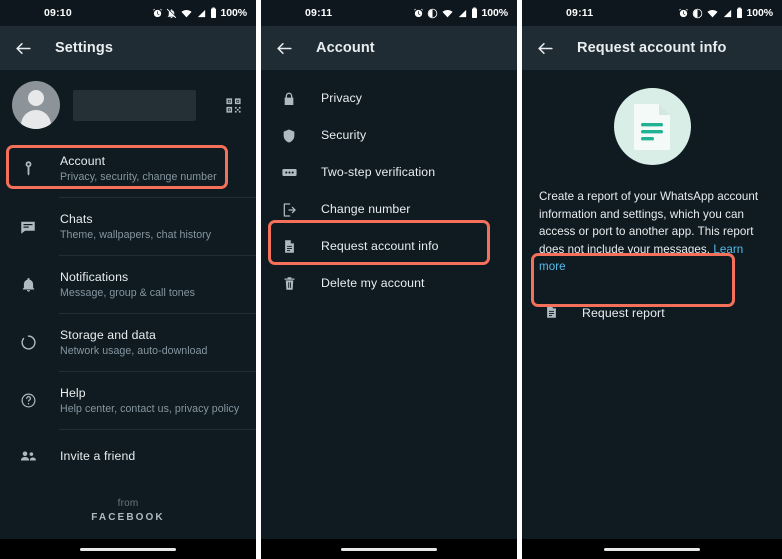  I want to click on signal-icon, so click(462, 13).